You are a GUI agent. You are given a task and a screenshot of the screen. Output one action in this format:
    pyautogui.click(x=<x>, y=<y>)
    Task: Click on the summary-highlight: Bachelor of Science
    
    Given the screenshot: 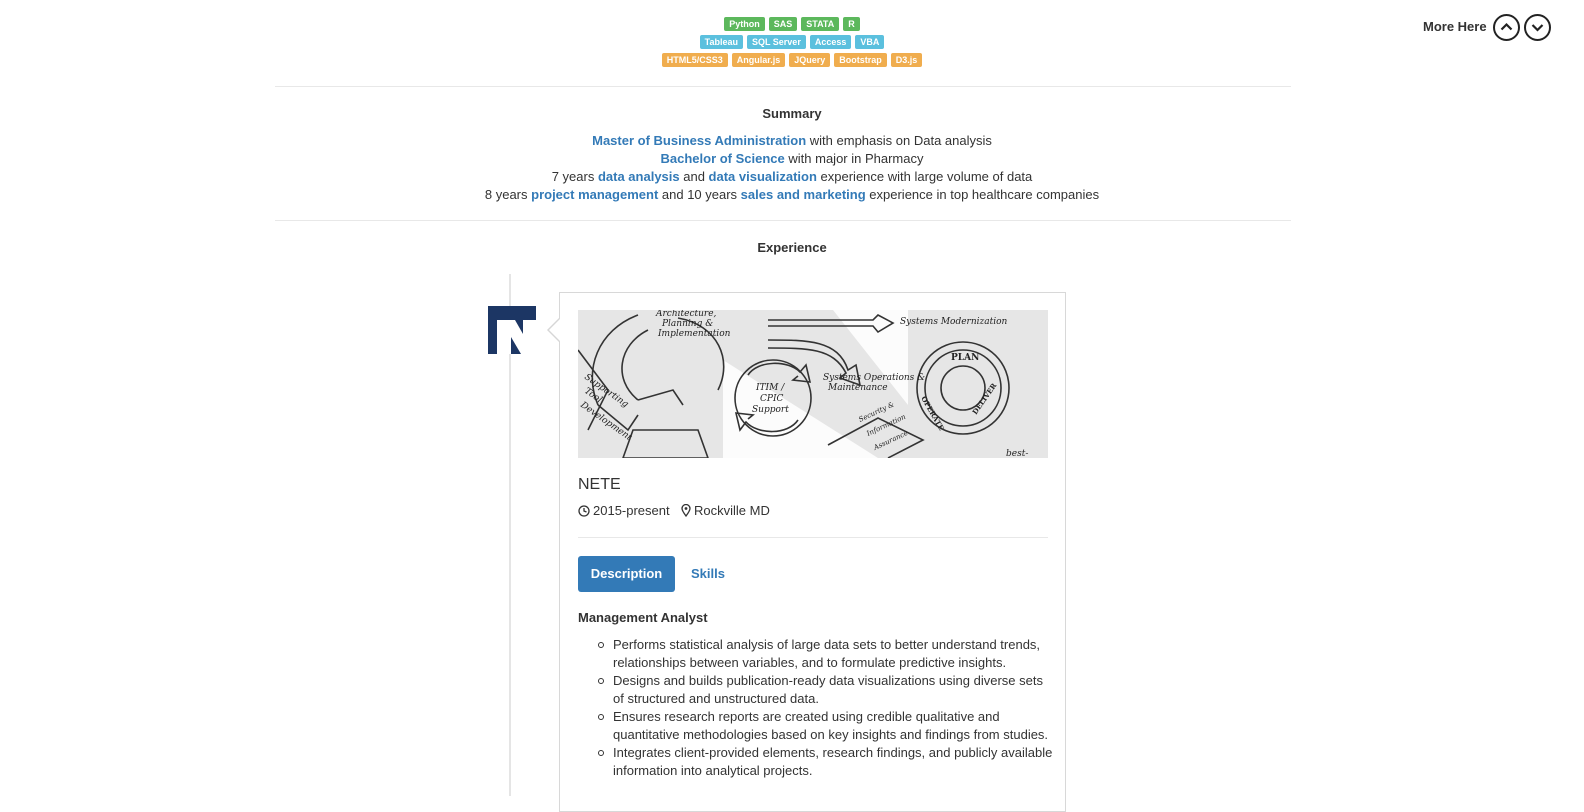 What is the action you would take?
    pyautogui.click(x=723, y=158)
    